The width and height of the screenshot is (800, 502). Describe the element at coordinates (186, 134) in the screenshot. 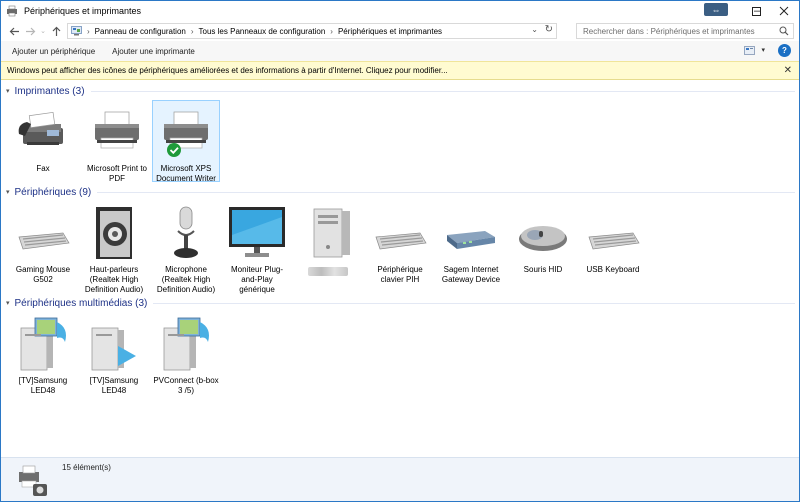

I see `printer-default-icon` at that location.